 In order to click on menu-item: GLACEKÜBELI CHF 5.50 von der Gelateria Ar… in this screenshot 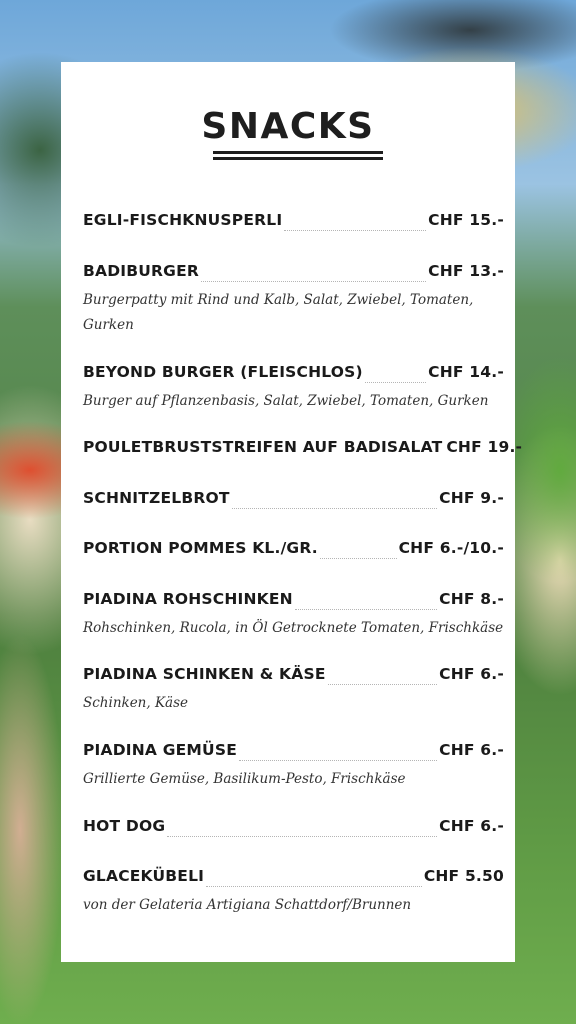, I will do `click(293, 892)`.